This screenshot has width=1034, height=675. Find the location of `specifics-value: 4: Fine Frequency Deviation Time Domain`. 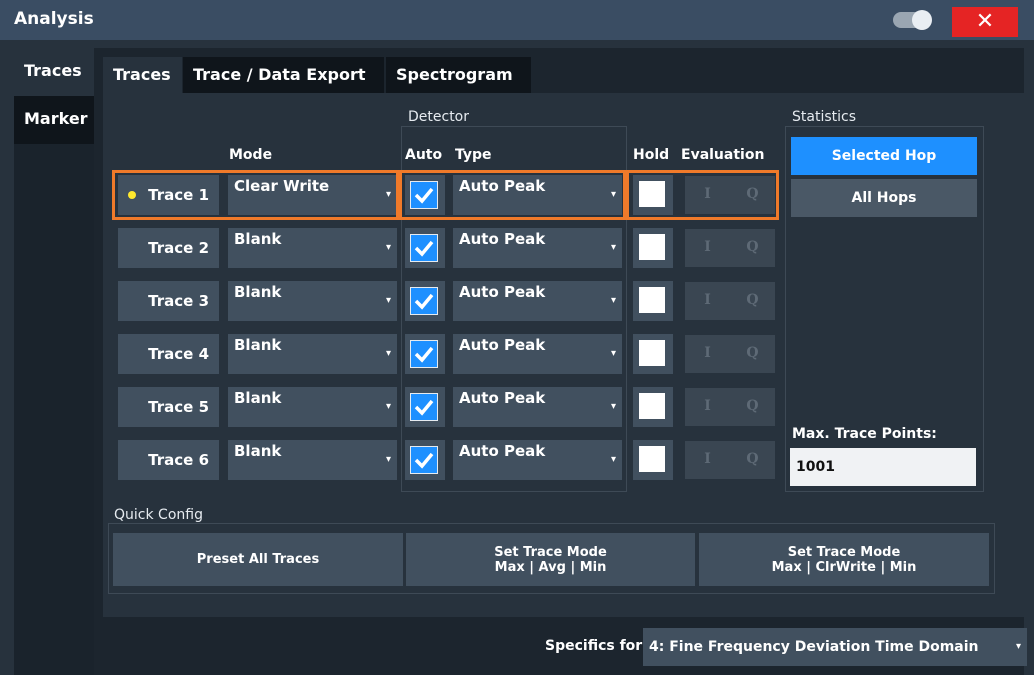

specifics-value: 4: Fine Frequency Deviation Time Domain is located at coordinates (814, 647).